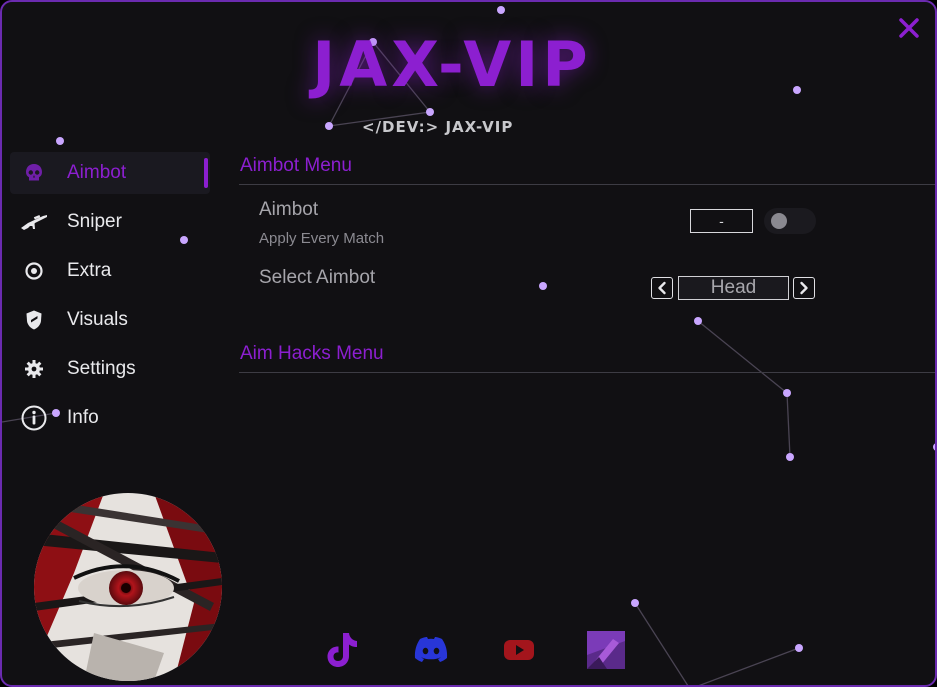  I want to click on app-logo: JAX-VIP, so click(452, 64).